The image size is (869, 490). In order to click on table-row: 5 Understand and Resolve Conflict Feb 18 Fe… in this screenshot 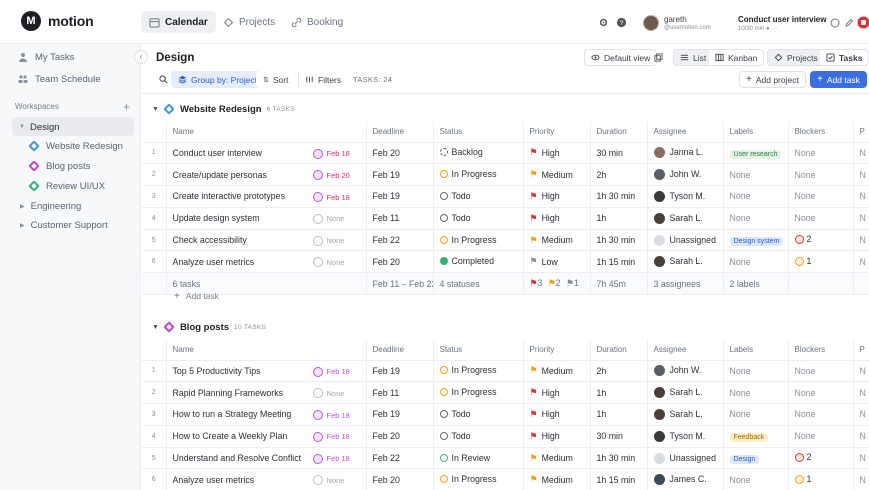, I will do `click(505, 458)`.